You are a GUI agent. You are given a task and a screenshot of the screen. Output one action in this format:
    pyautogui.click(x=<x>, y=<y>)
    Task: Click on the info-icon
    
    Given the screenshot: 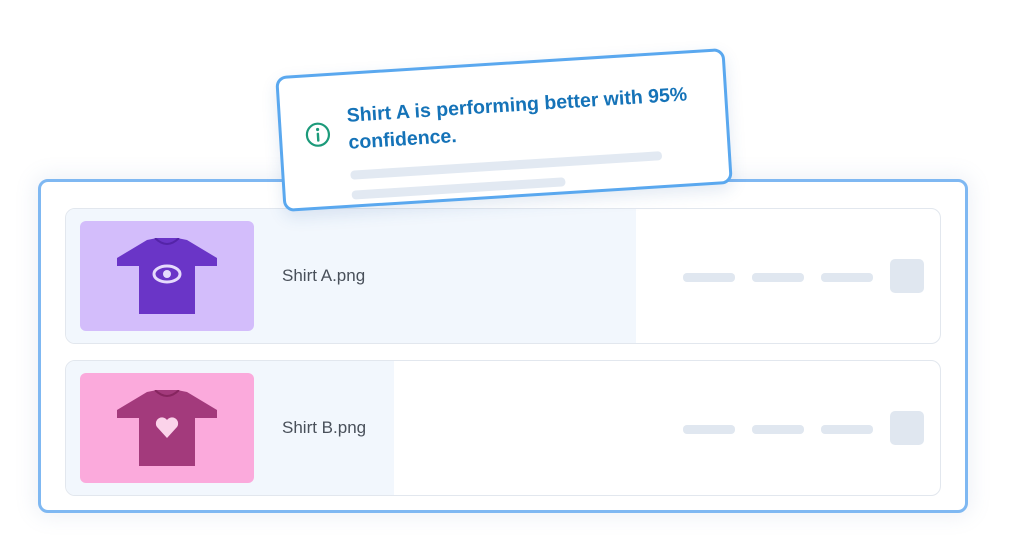 What is the action you would take?
    pyautogui.click(x=318, y=134)
    